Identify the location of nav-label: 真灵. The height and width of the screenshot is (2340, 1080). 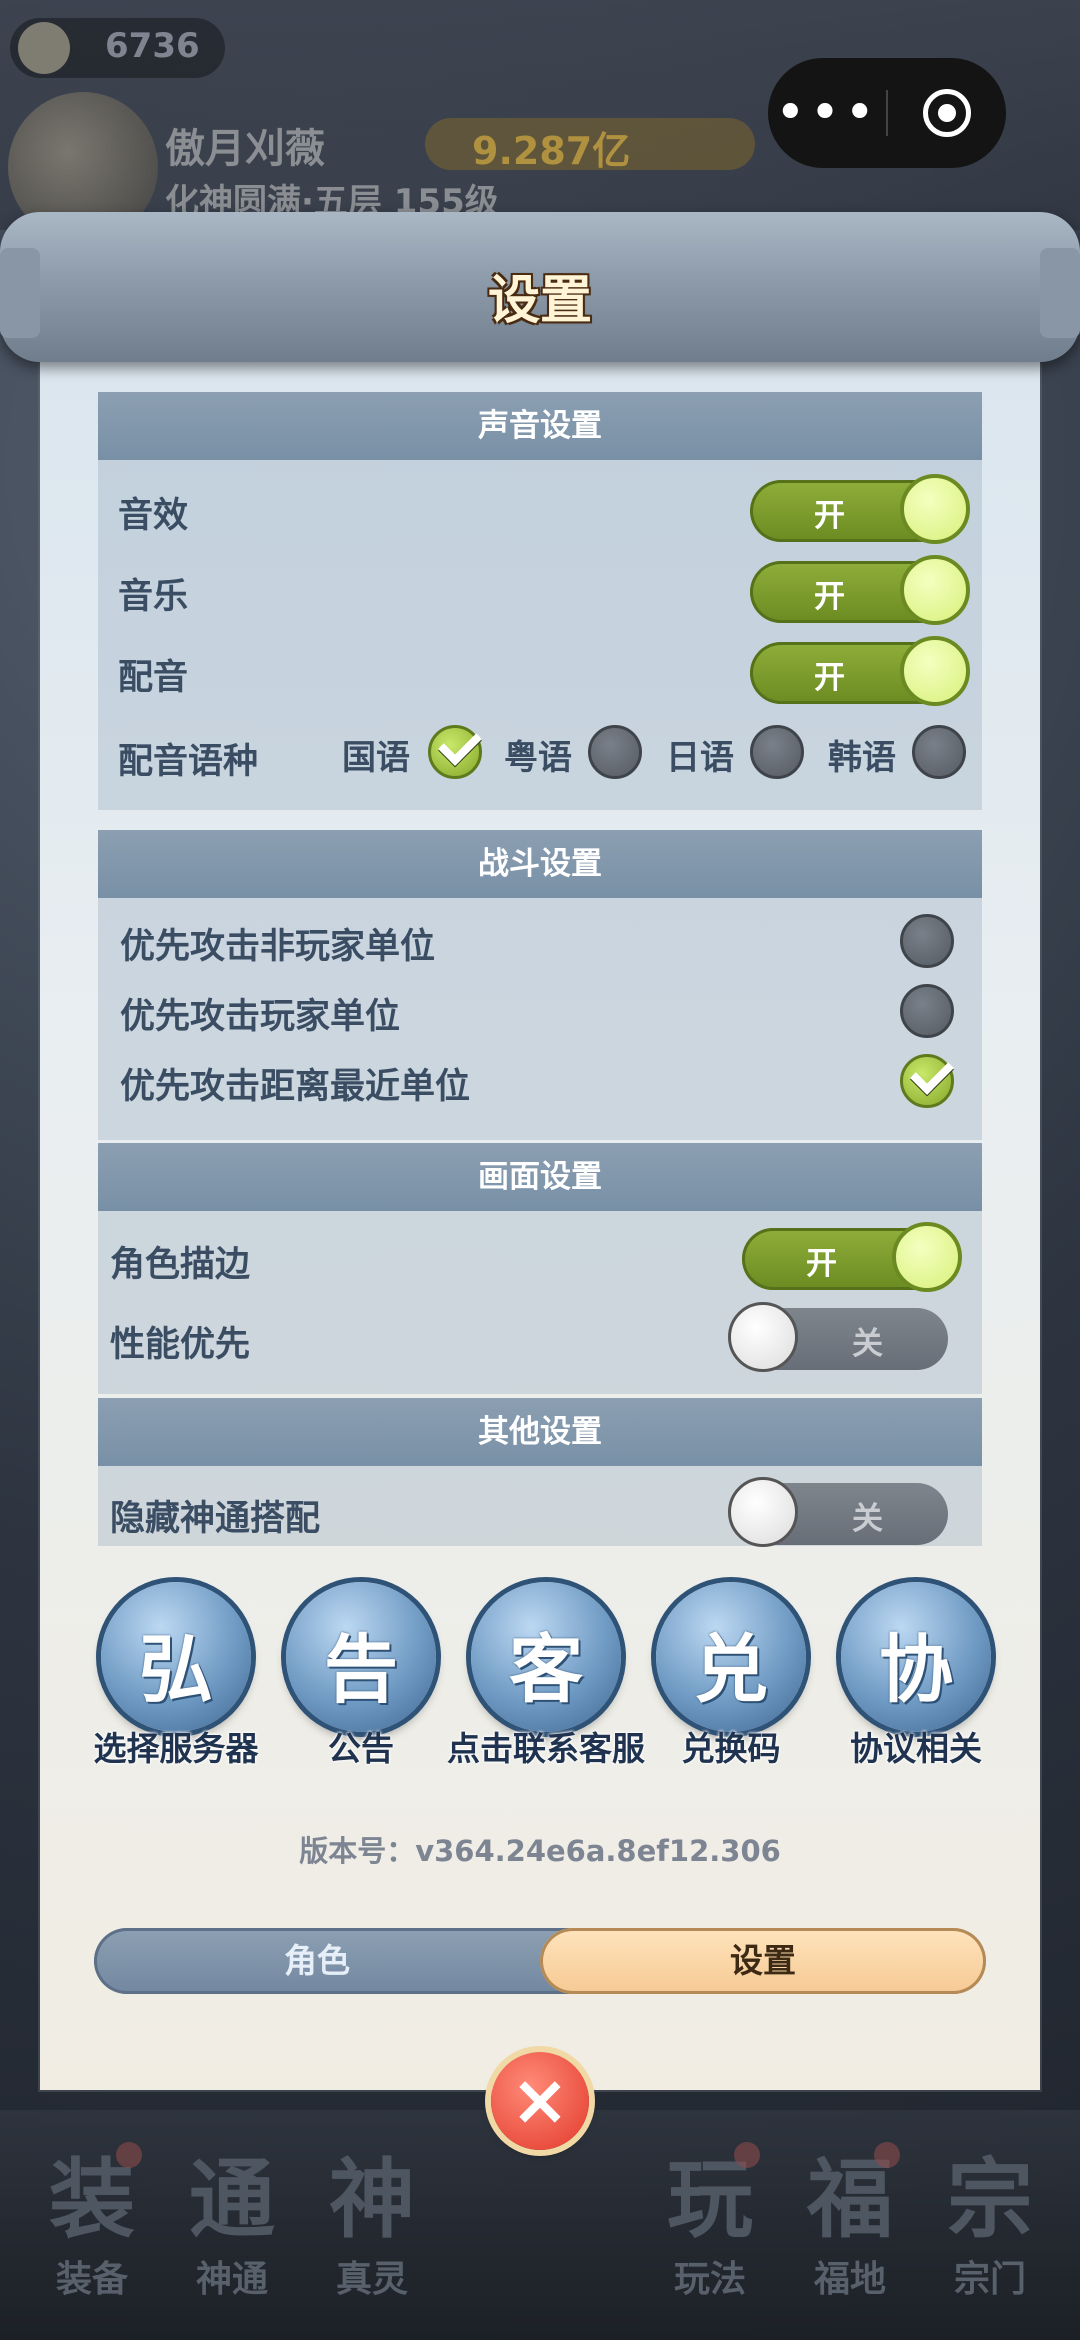
(371, 2279).